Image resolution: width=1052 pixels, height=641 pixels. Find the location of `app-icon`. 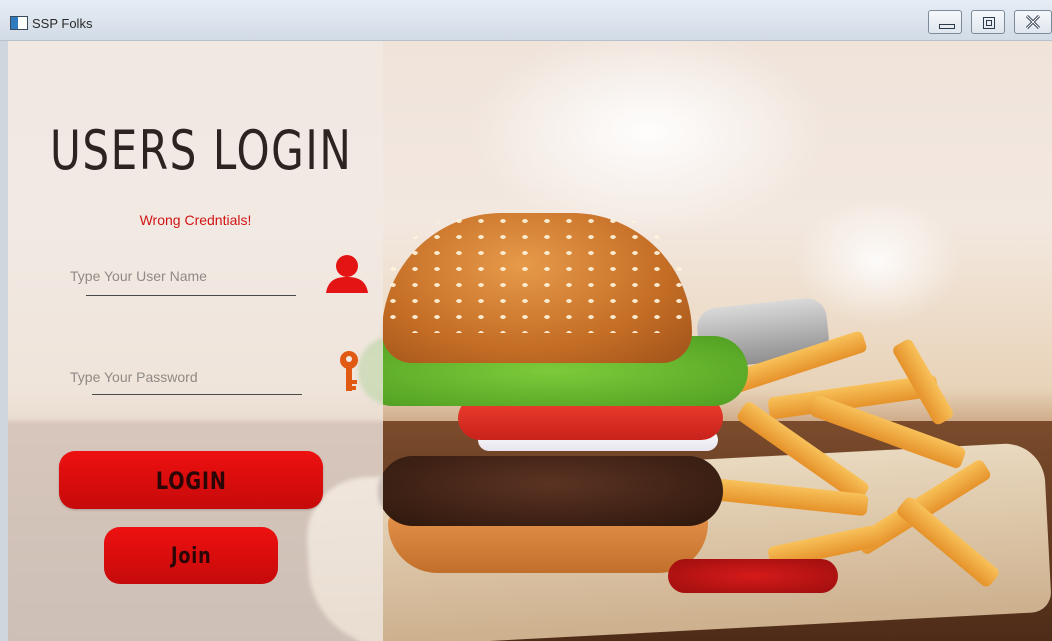

app-icon is located at coordinates (19, 23).